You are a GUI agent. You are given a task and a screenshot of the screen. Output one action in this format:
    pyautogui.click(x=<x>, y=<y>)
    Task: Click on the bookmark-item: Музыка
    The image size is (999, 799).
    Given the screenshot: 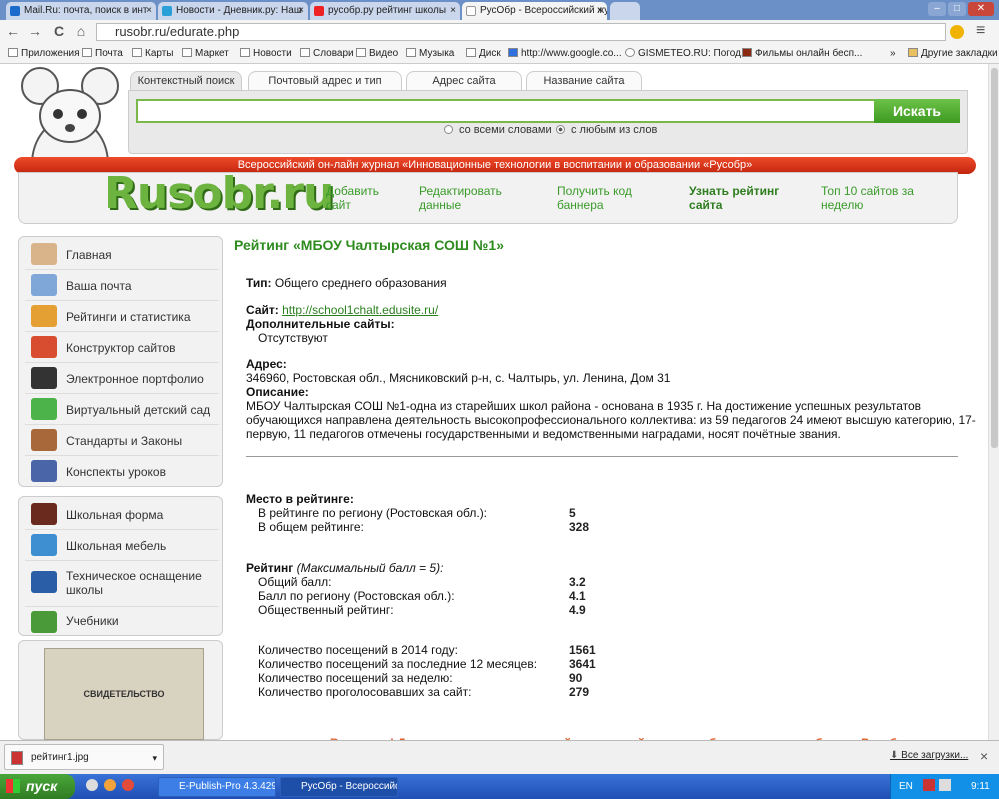 What is the action you would take?
    pyautogui.click(x=430, y=53)
    